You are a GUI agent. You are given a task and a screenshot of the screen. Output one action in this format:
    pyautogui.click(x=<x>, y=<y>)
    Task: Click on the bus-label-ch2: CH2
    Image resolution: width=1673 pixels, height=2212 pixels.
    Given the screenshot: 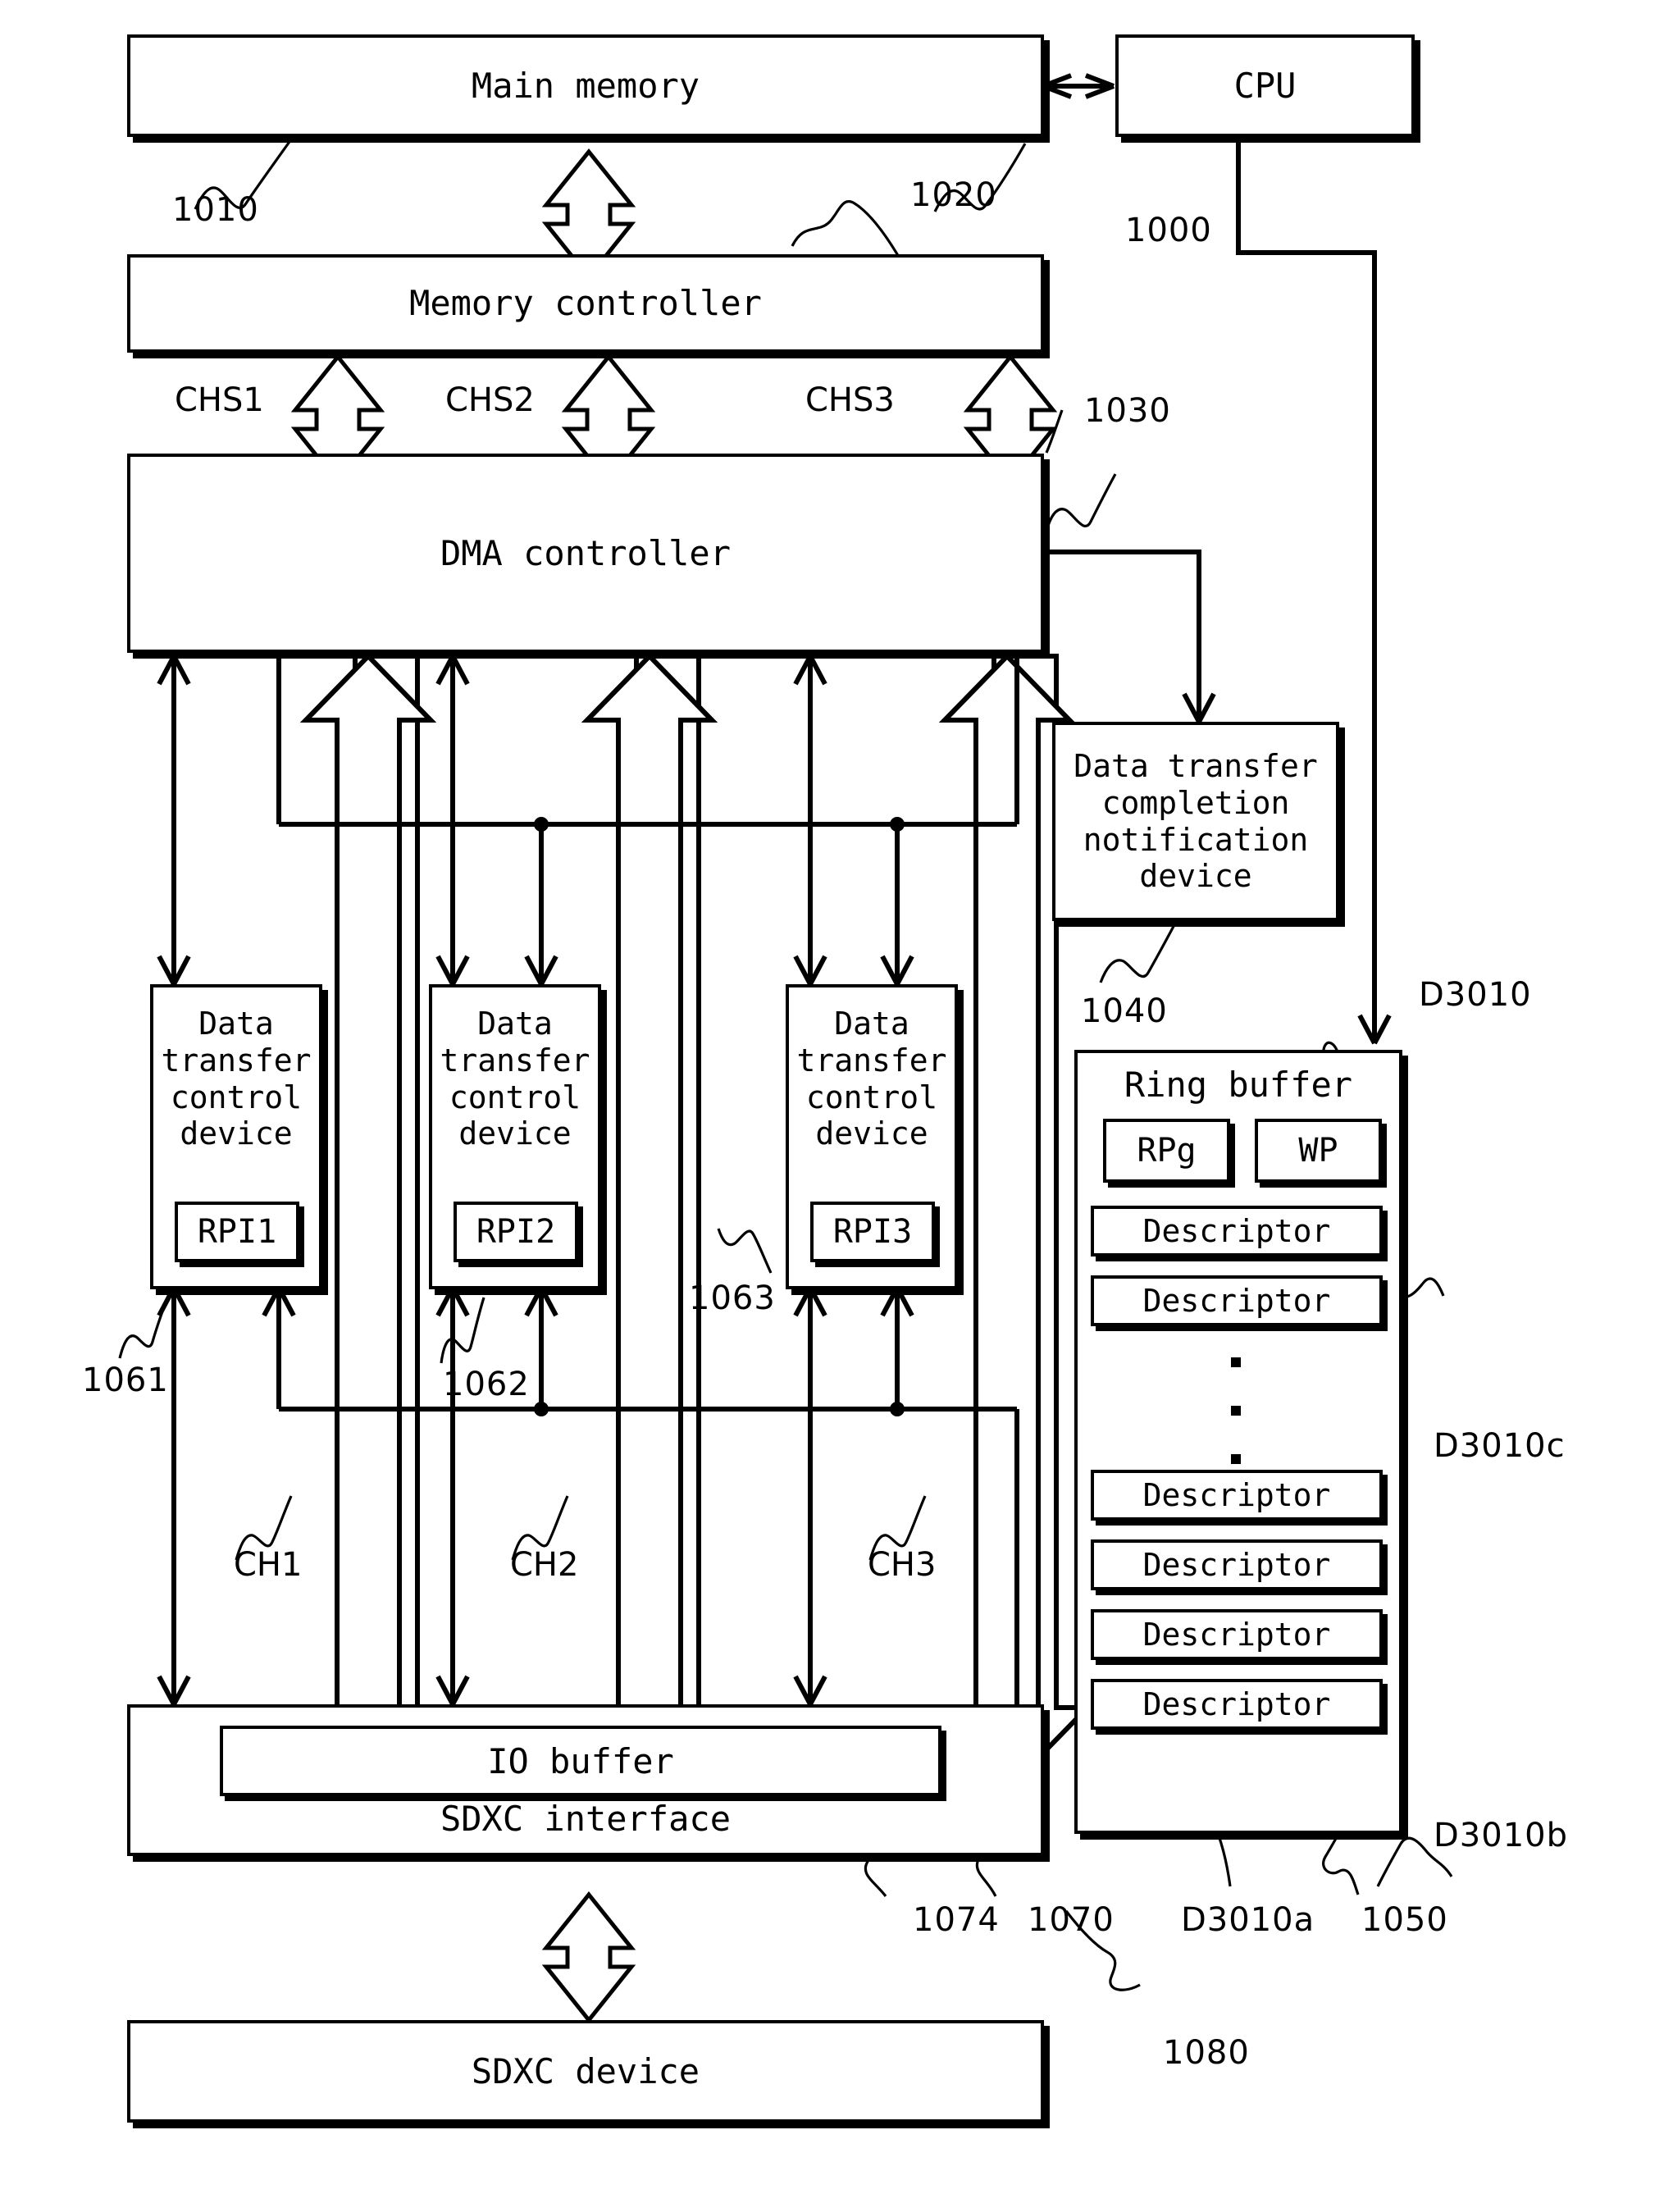 What is the action you would take?
    pyautogui.click(x=544, y=1565)
    